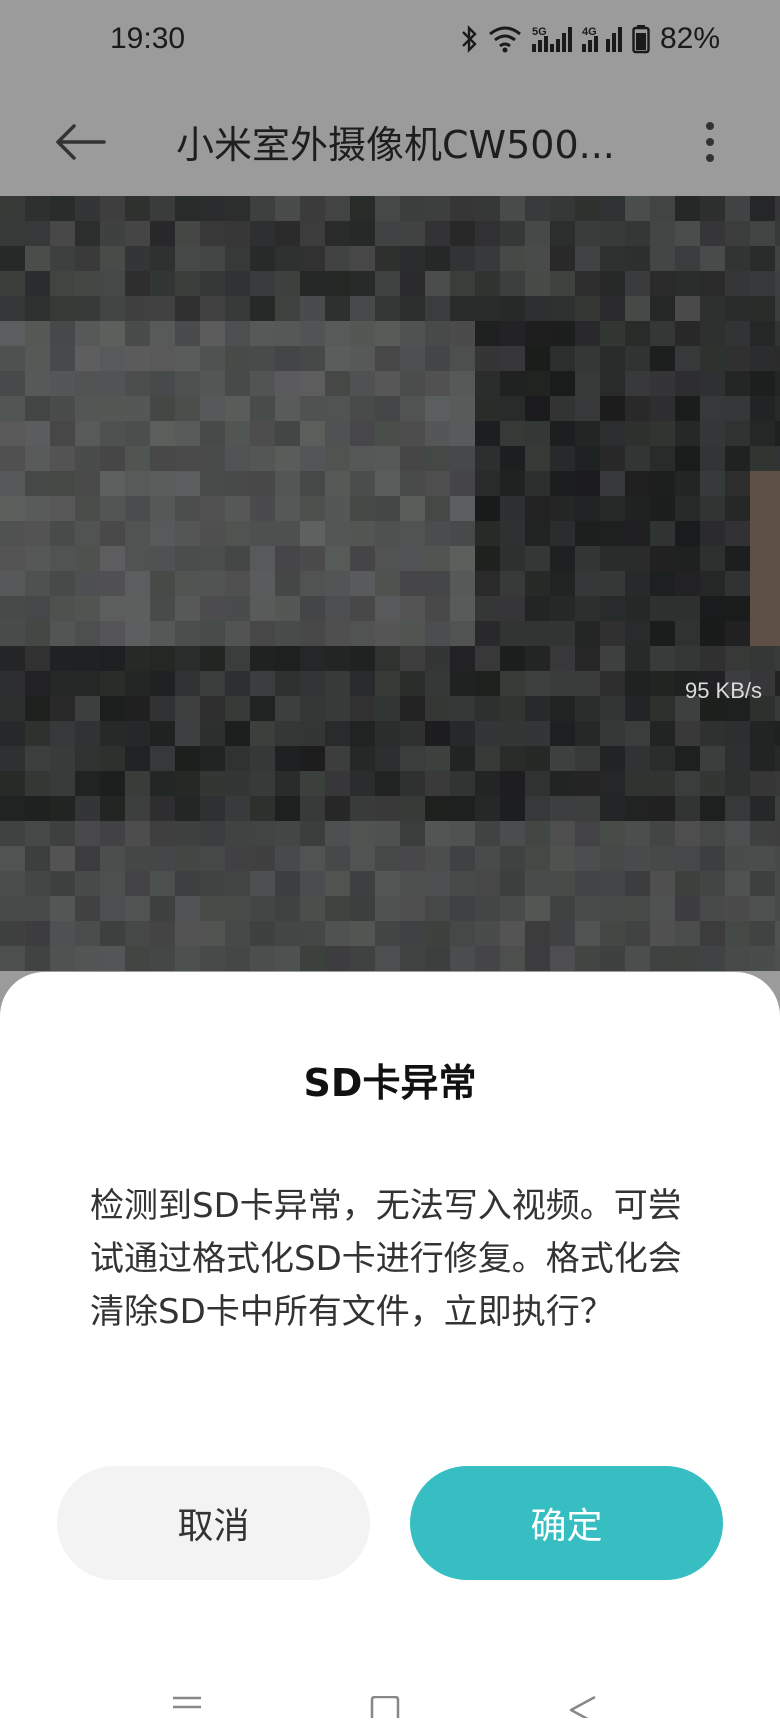 Image resolution: width=780 pixels, height=1722 pixels. I want to click on status-bar: 19:30 5G 4G 82%, so click(390, 42).